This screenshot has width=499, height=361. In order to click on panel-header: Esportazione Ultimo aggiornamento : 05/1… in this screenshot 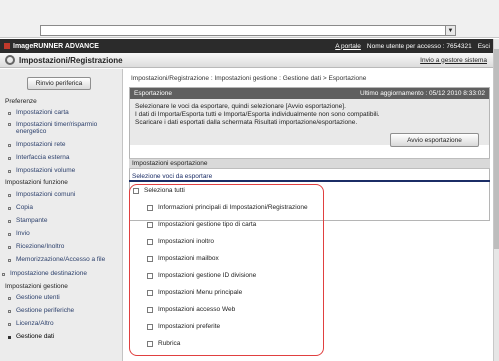, I will do `click(309, 93)`.